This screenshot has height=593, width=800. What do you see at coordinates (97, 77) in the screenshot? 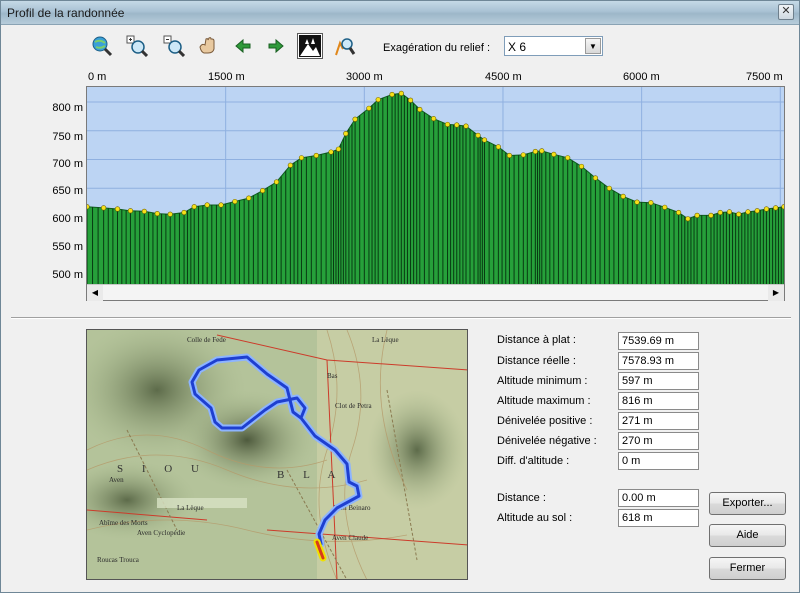
I see `x-tick-label: 0 m` at bounding box center [97, 77].